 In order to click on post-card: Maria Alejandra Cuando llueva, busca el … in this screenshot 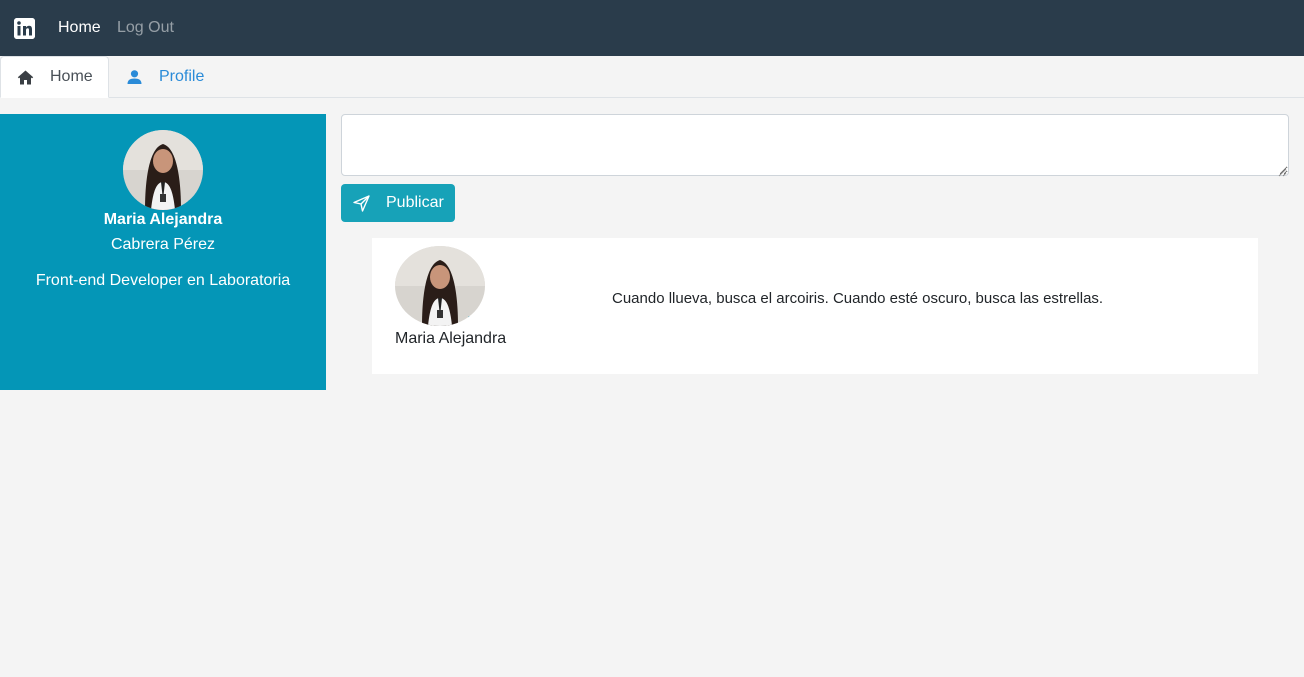, I will do `click(815, 306)`.